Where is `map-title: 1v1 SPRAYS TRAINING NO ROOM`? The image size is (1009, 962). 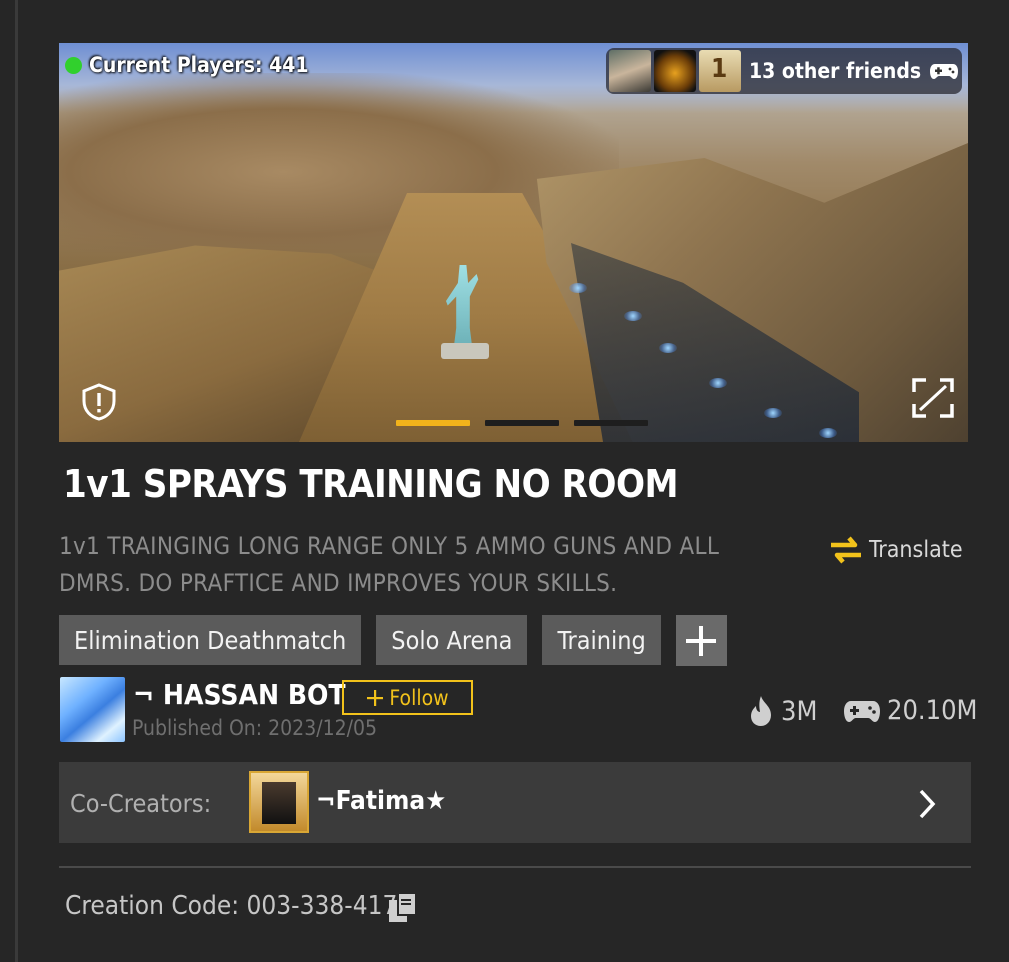 map-title: 1v1 SPRAYS TRAINING NO ROOM is located at coordinates (371, 484).